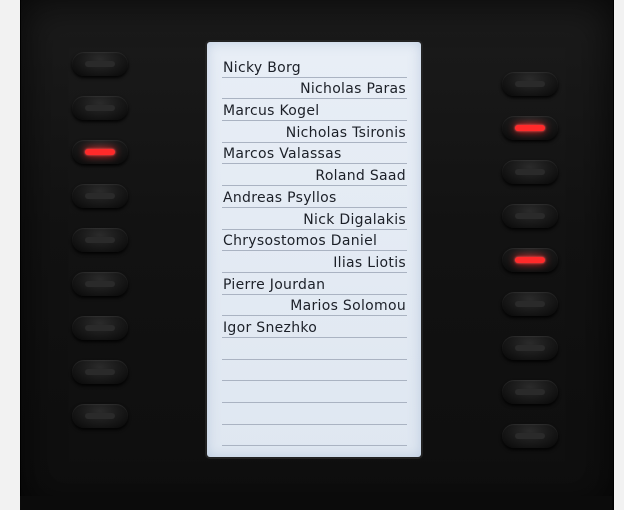 This screenshot has height=510, width=624. Describe the element at coordinates (316, 503) in the screenshot. I see `device-bottom-edge` at that location.